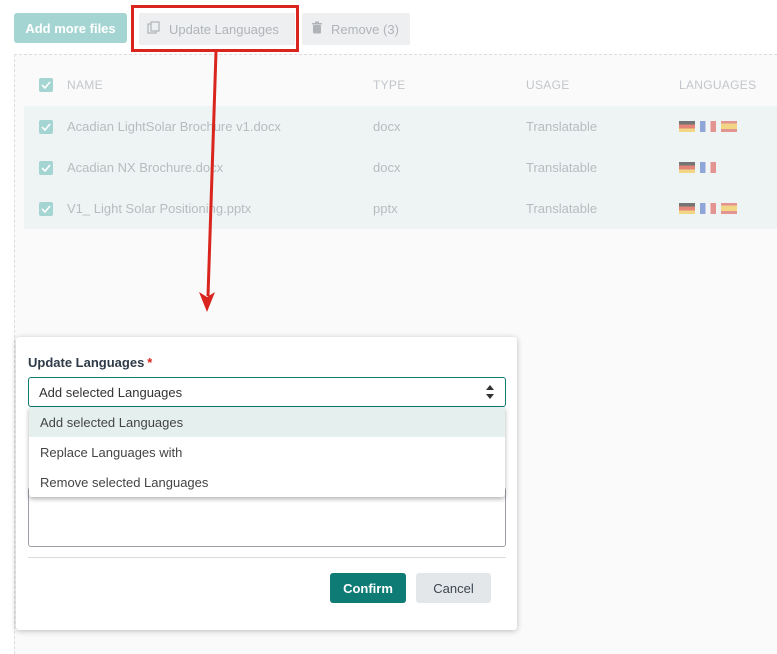 The height and width of the screenshot is (654, 777). I want to click on trash-icon, so click(317, 29).